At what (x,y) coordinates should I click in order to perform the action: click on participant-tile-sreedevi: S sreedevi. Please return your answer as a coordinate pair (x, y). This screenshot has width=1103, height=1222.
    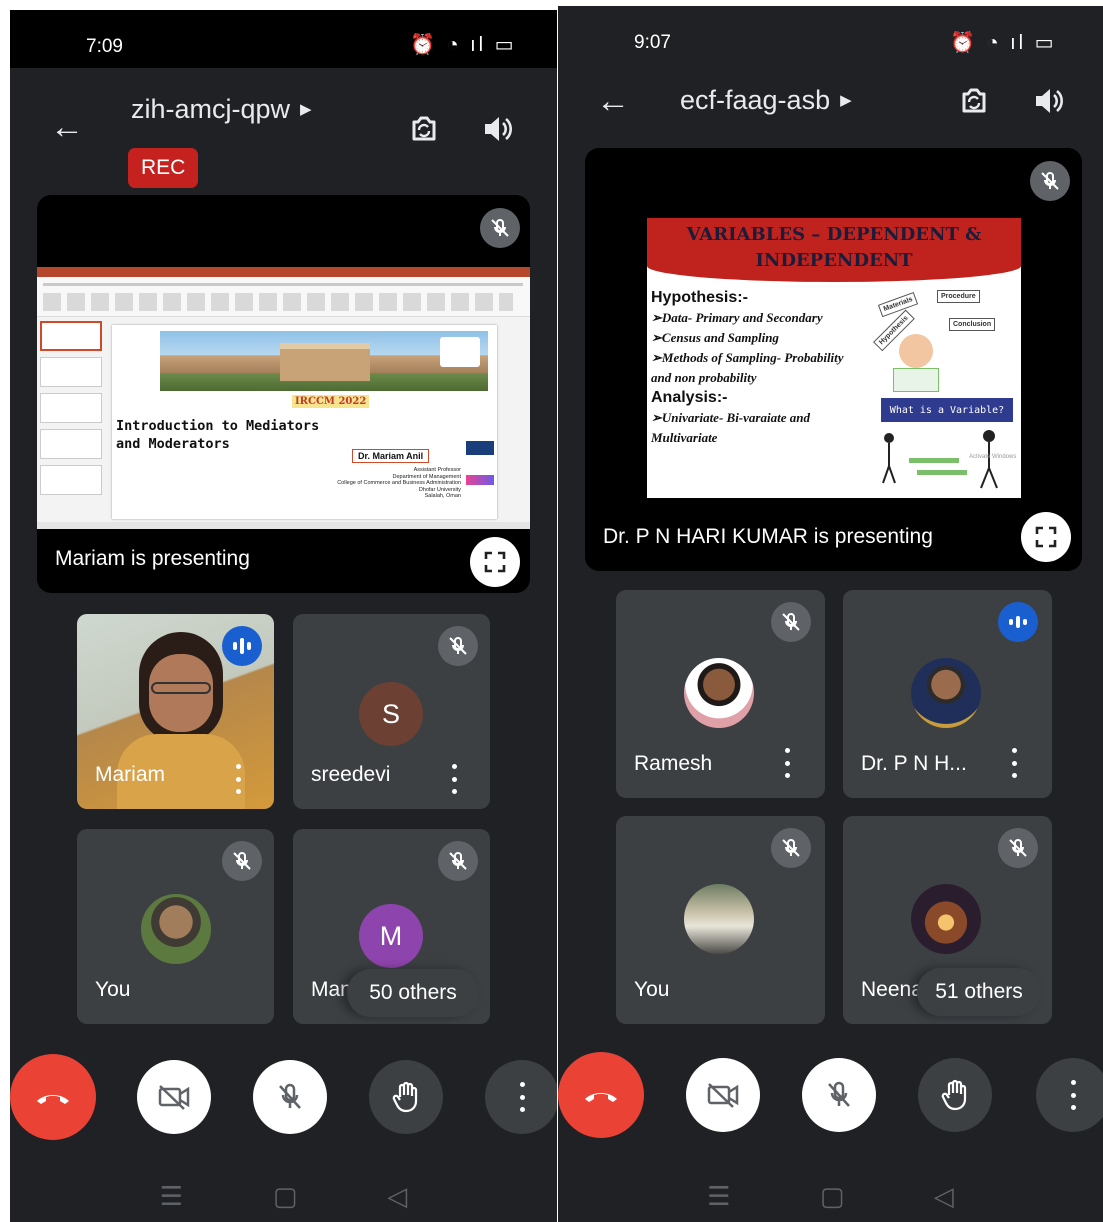
    Looking at the image, I should click on (391, 711).